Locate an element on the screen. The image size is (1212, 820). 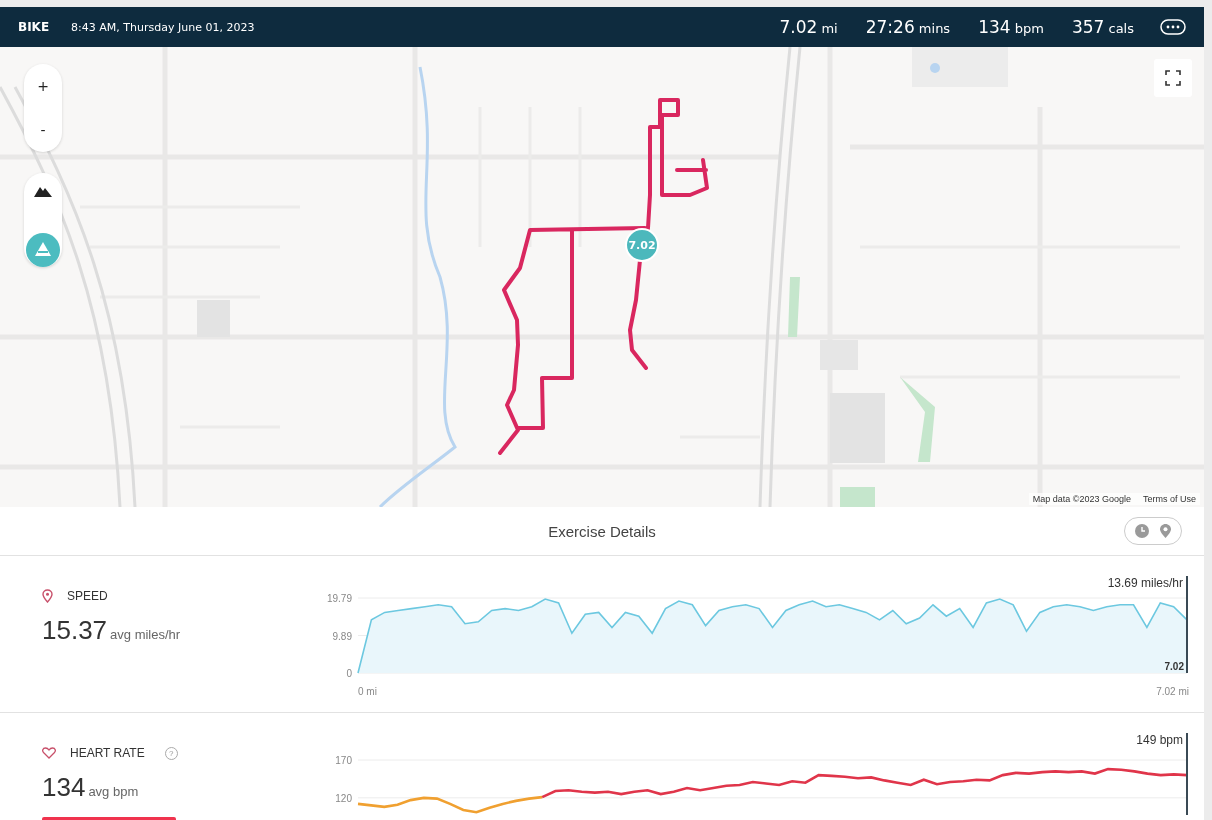
fullscreen-button is located at coordinates (1173, 78).